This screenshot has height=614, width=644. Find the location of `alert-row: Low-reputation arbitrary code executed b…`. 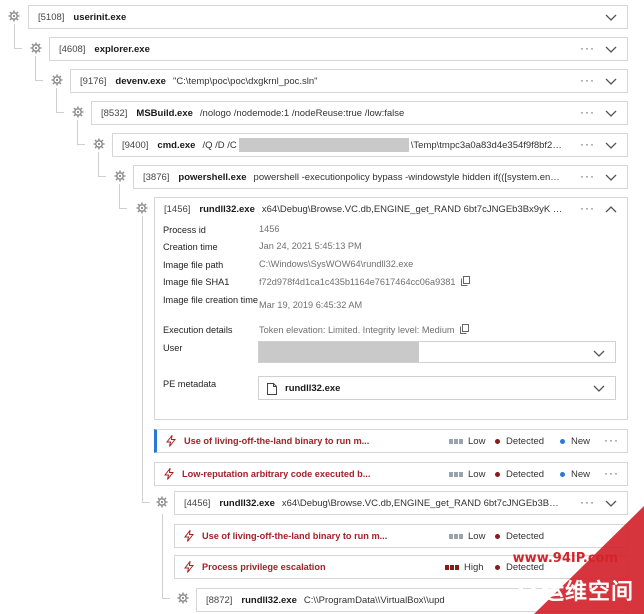

alert-row: Low-reputation arbitrary code executed b… is located at coordinates (391, 474).